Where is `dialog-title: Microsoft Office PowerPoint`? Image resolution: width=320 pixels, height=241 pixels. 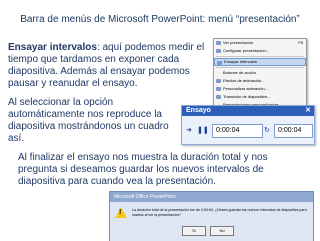
dialog-title: Microsoft Office PowerPoint is located at coordinates (211, 197).